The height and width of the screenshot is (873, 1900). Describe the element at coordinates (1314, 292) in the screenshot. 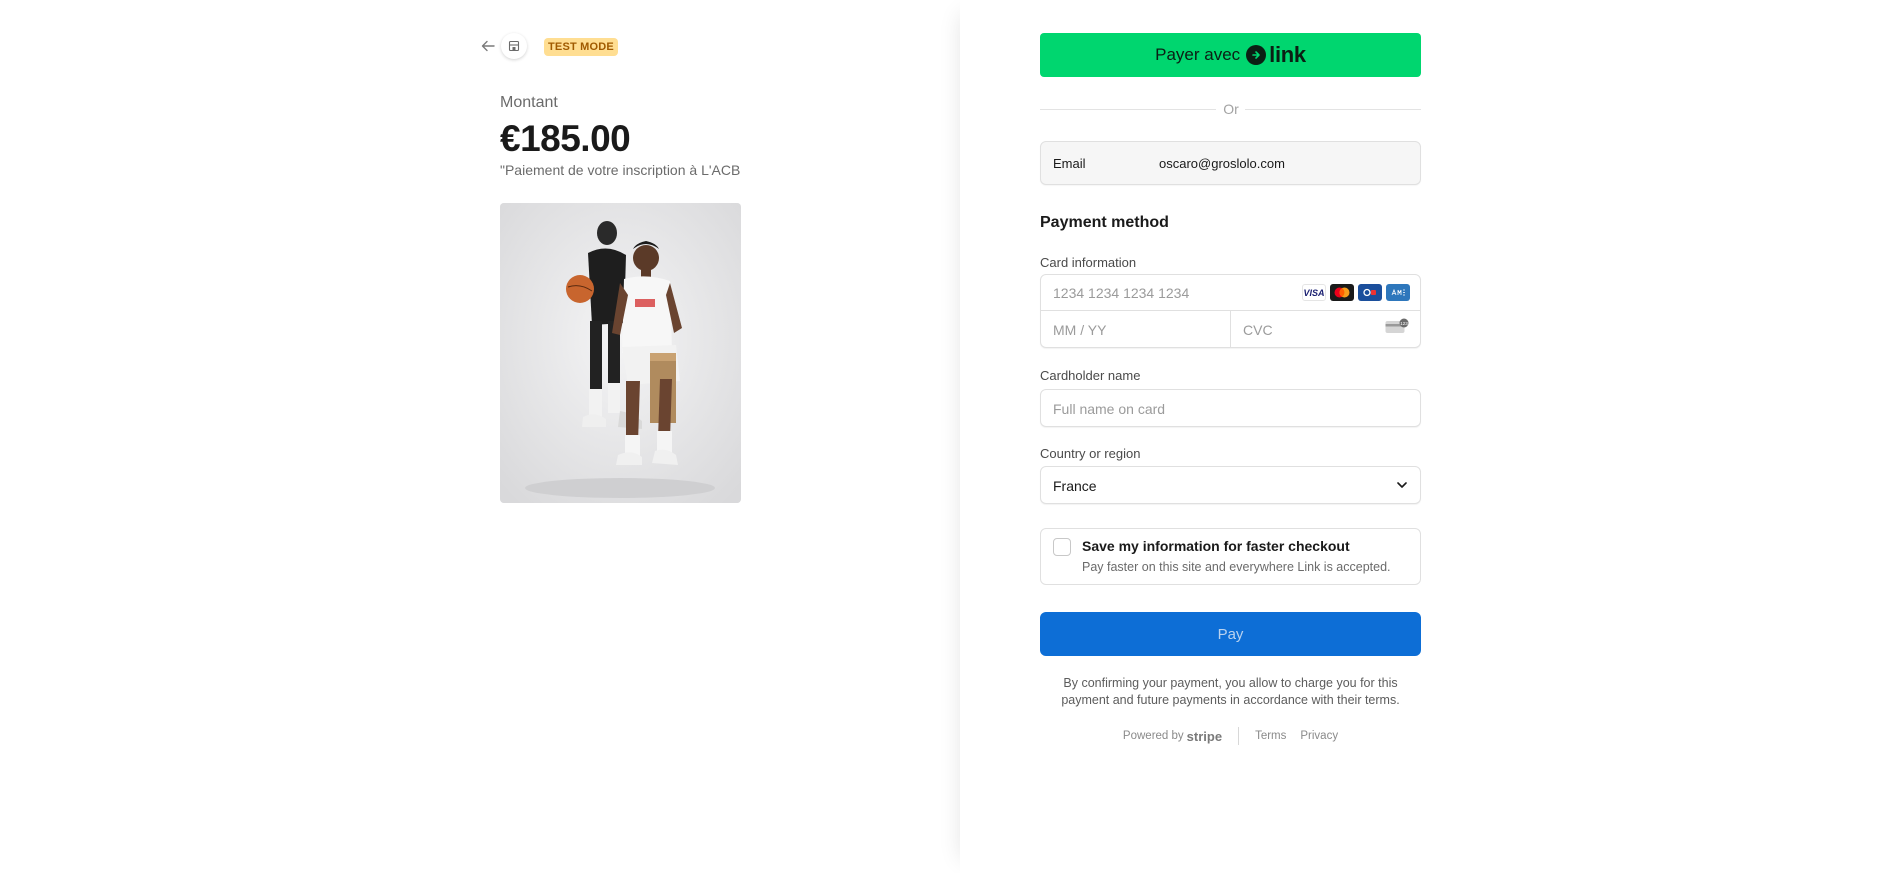

I see `visa-icon: VISA` at that location.